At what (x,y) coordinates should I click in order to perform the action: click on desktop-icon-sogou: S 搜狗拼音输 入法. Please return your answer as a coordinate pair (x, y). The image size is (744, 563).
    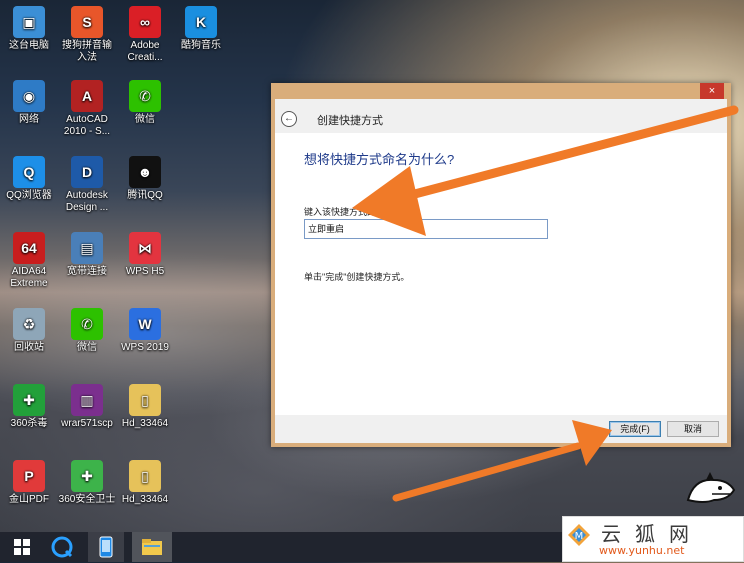
    Looking at the image, I should click on (87, 35).